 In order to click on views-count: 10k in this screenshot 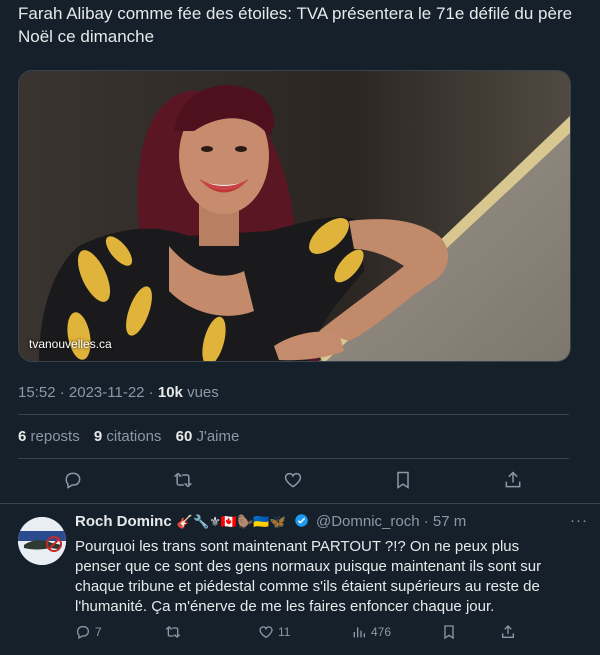, I will do `click(170, 392)`.